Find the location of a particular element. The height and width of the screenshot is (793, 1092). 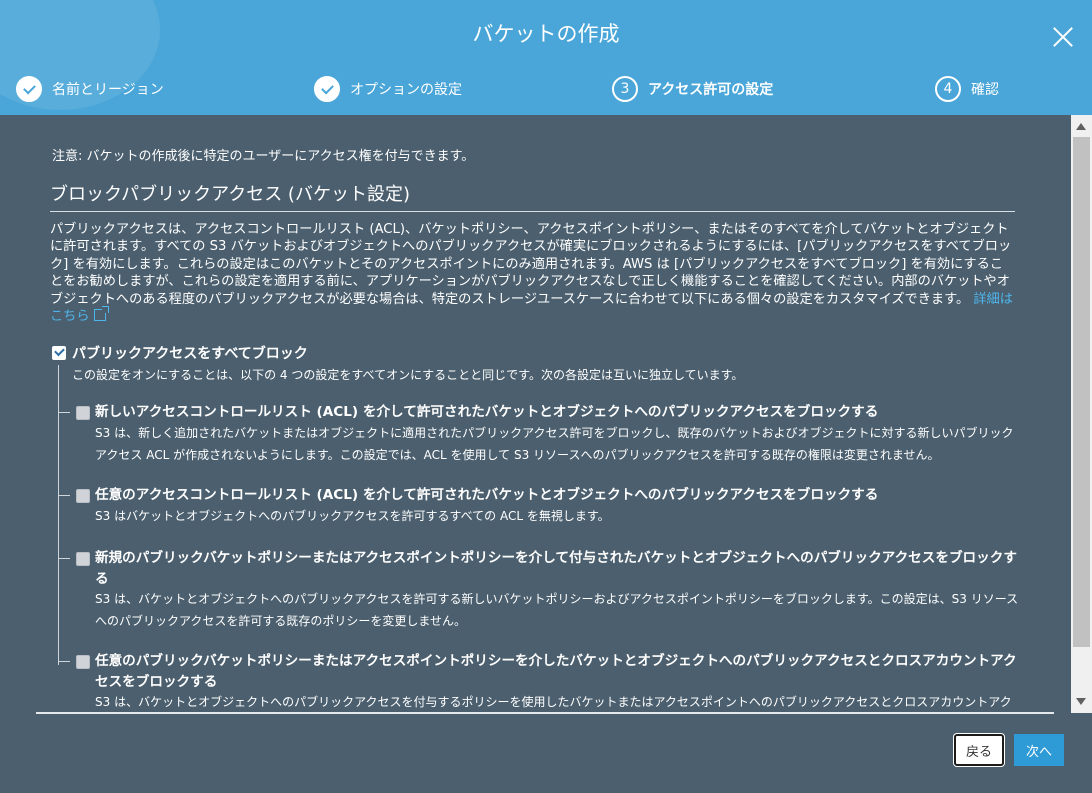

step-label: アクセス許可の設定 is located at coordinates (711, 90).